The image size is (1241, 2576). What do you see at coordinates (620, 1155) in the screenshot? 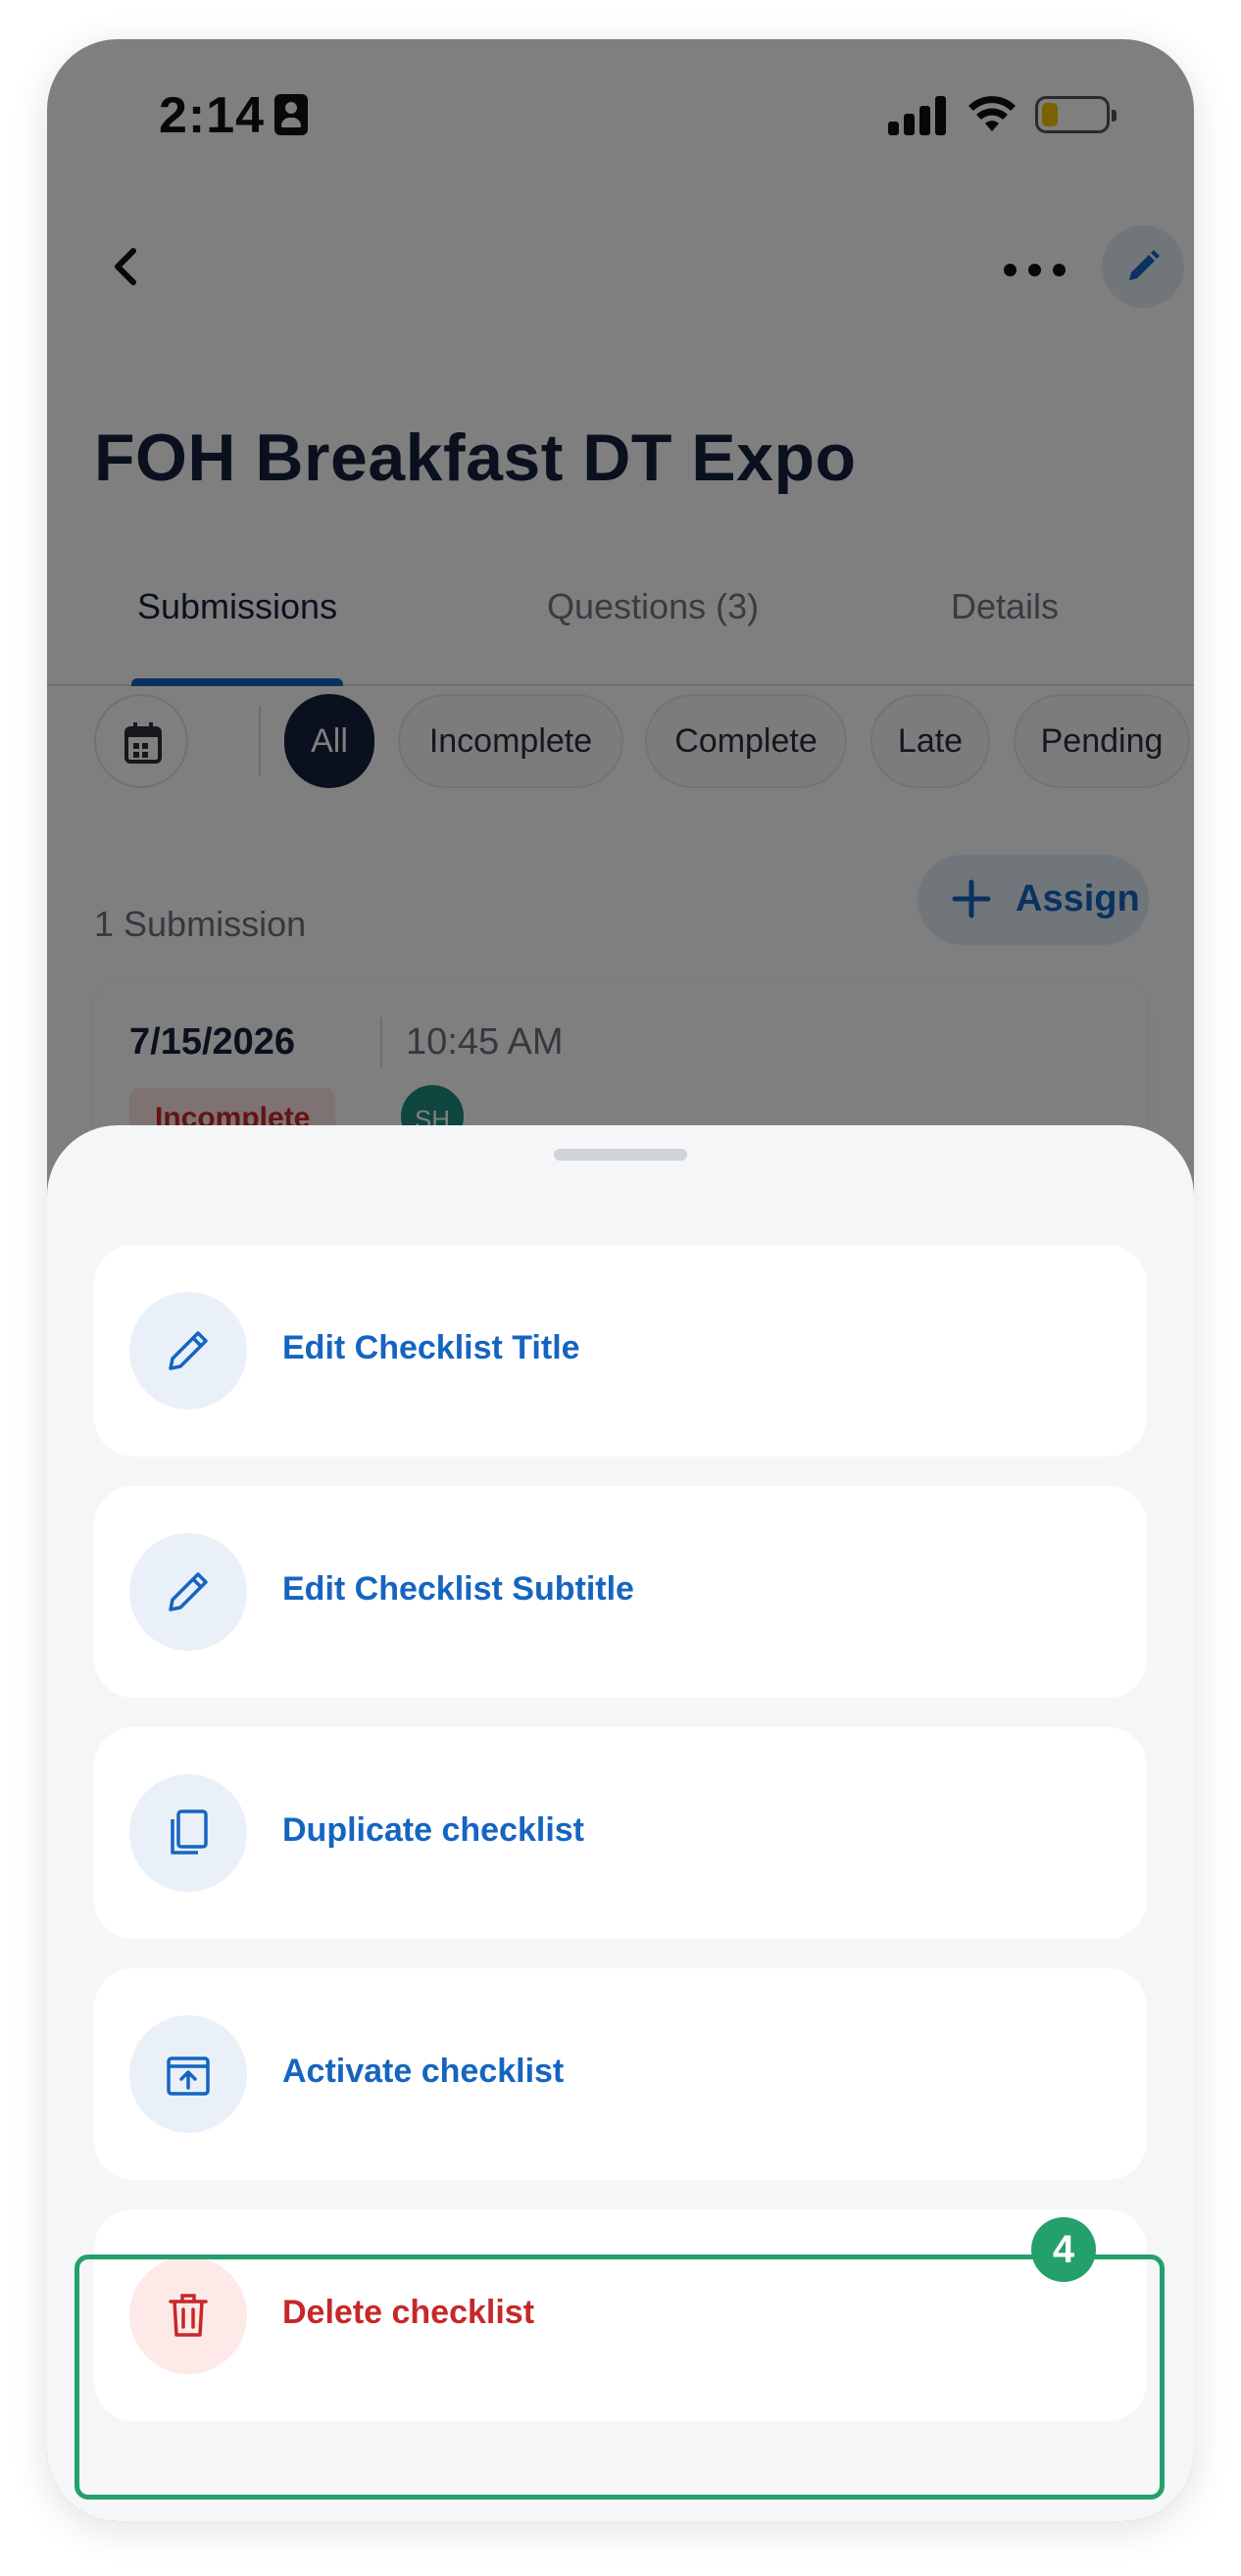
I see `sheet-drag-handle` at bounding box center [620, 1155].